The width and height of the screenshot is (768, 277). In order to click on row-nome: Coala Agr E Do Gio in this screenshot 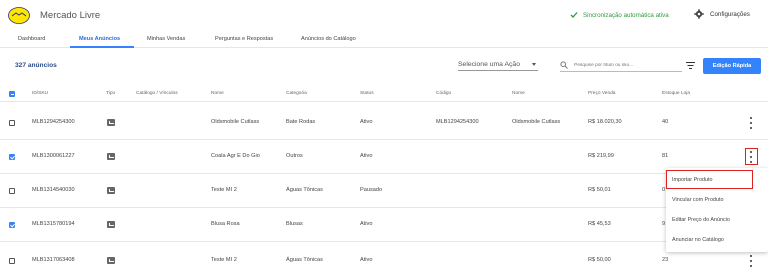, I will do `click(235, 156)`.